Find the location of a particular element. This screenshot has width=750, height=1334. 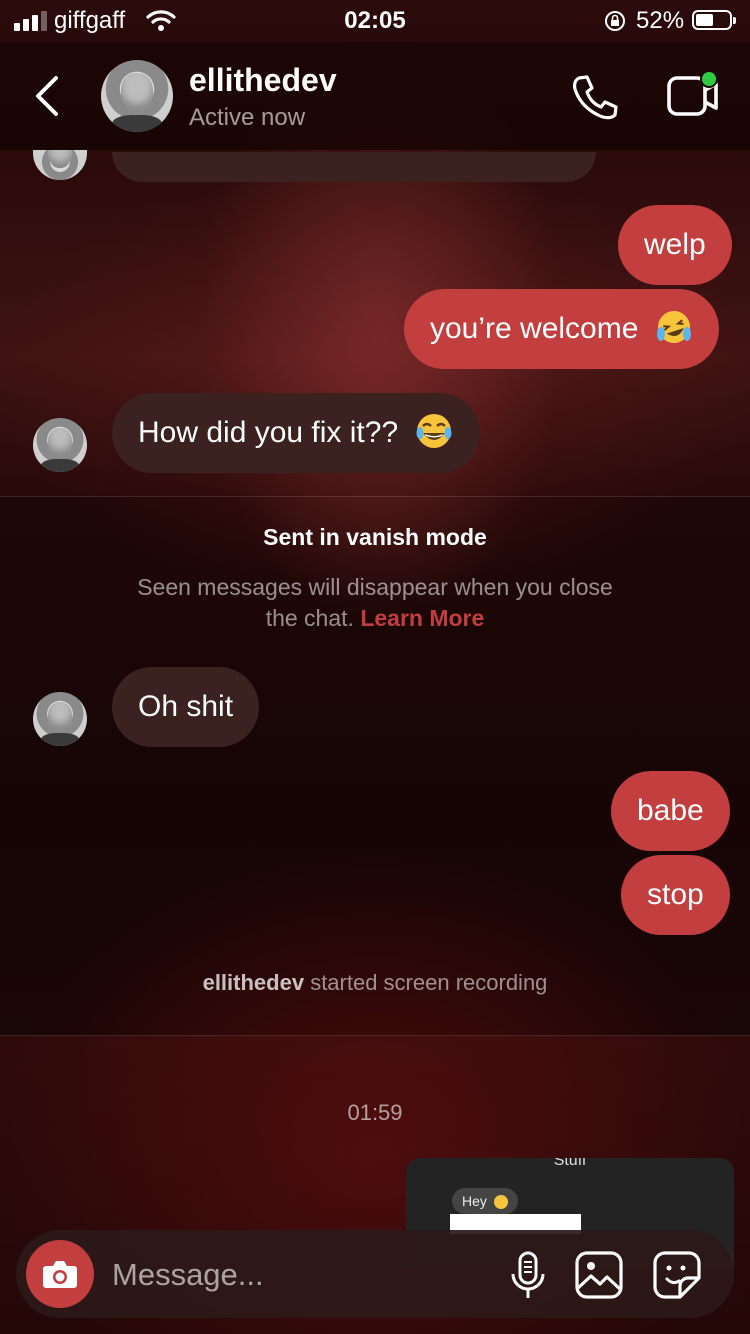

heart-eyes-emoji-icon is located at coordinates (500, 1202).